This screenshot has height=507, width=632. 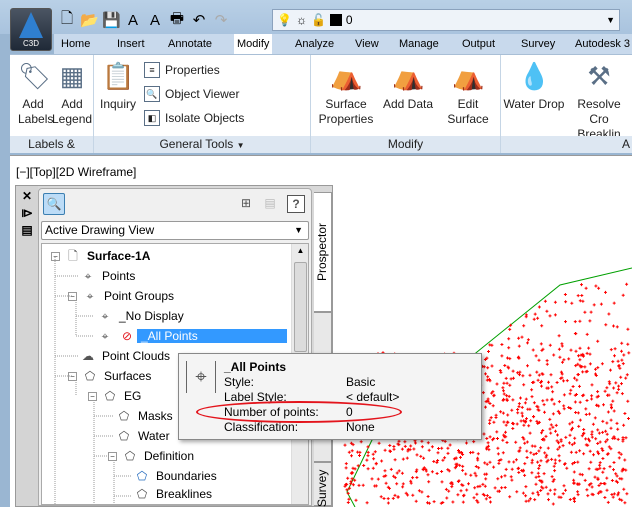 I want to click on close-icon: ✕, so click(x=27, y=196).